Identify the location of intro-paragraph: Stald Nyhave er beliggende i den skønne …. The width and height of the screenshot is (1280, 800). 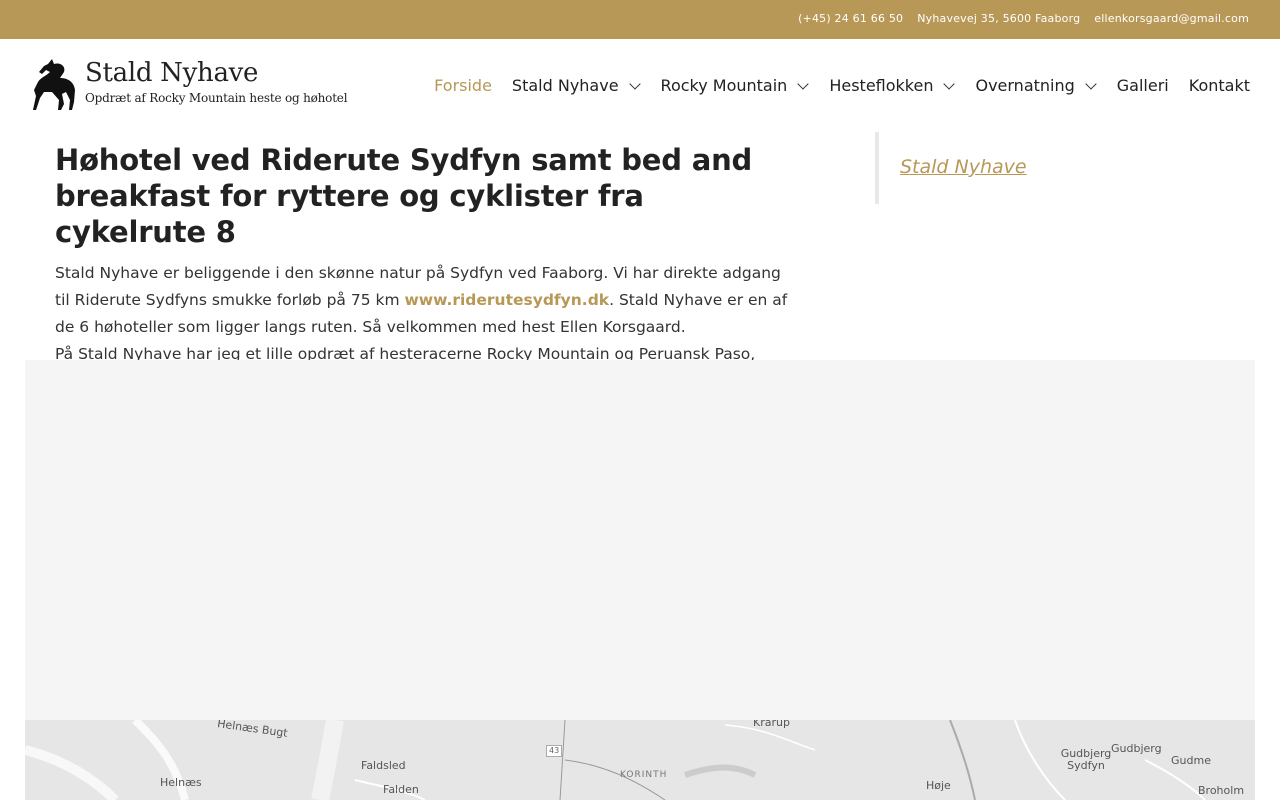
(425, 300).